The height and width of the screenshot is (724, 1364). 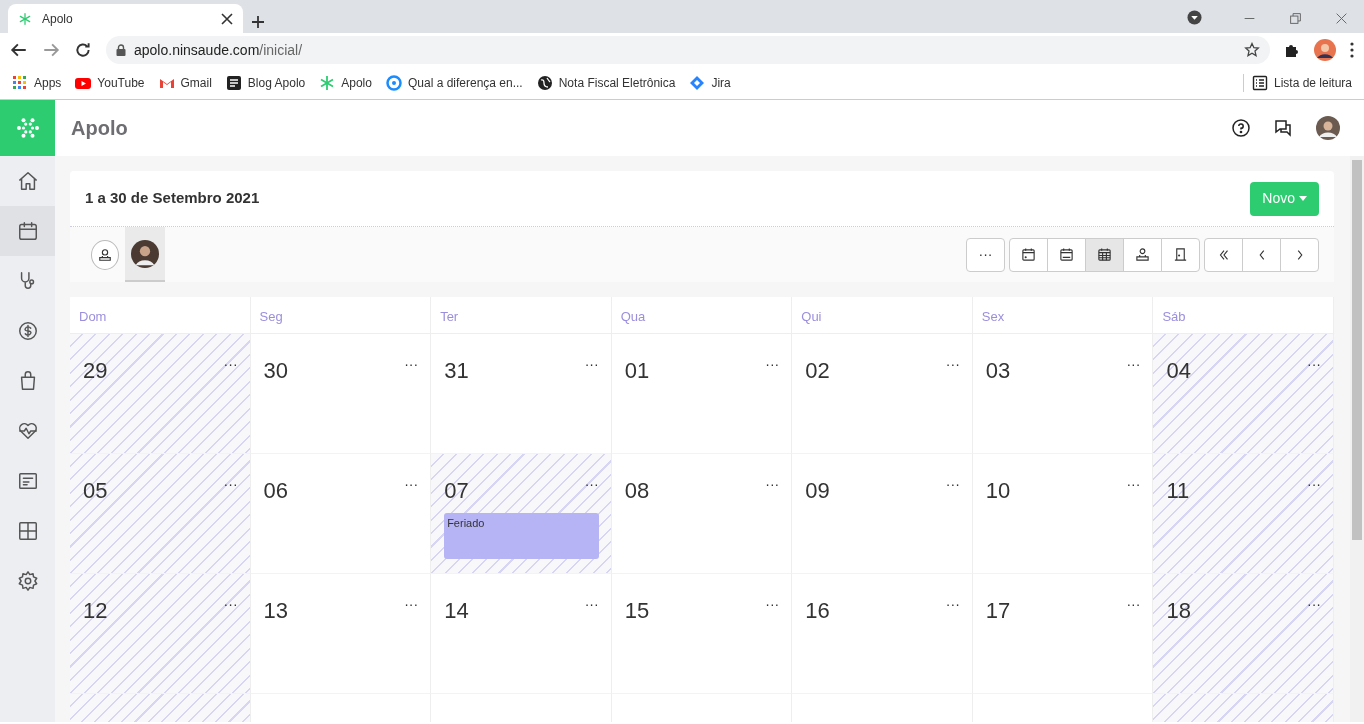 What do you see at coordinates (1178, 371) in the screenshot?
I see `day-number: 04` at bounding box center [1178, 371].